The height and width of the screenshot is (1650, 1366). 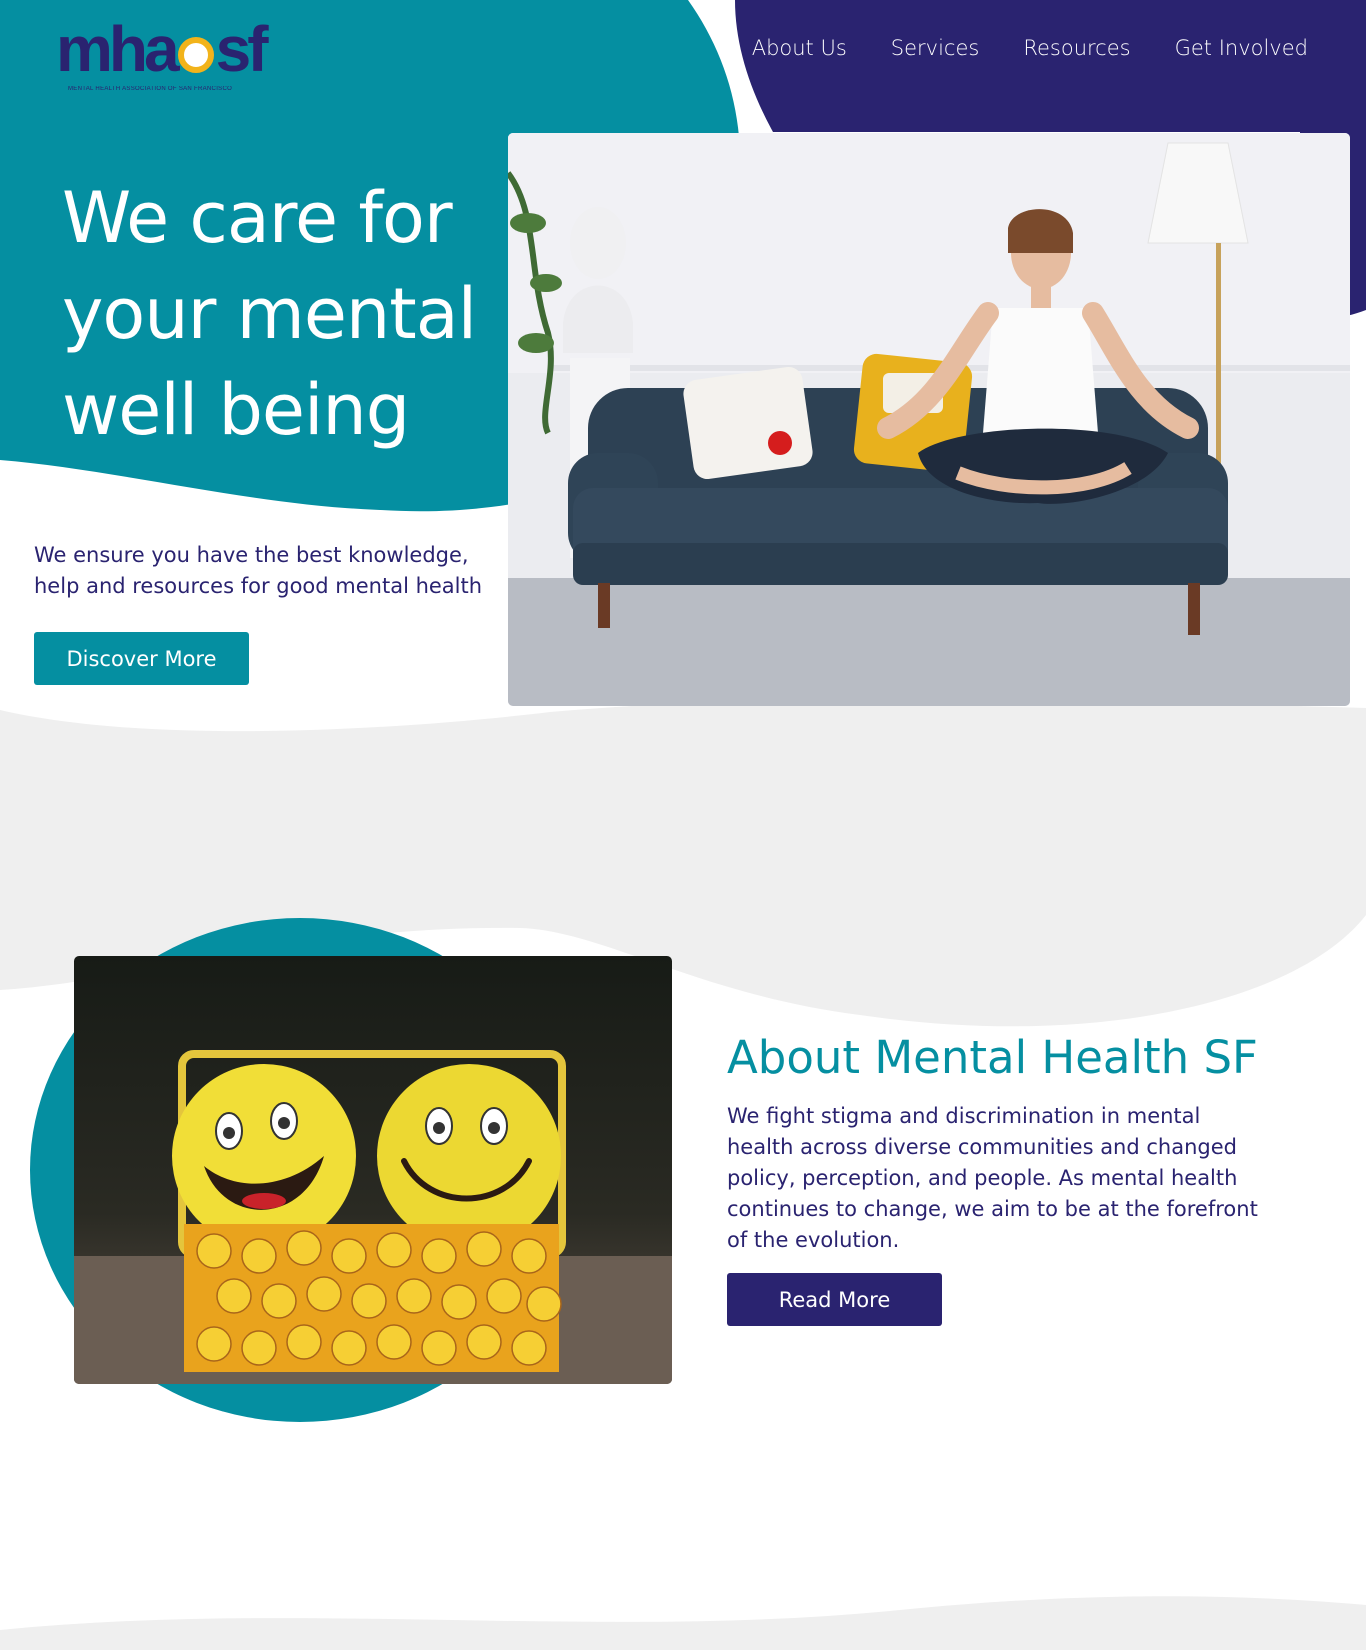 What do you see at coordinates (373, 1170) in the screenshot?
I see `about-smiley-photo` at bounding box center [373, 1170].